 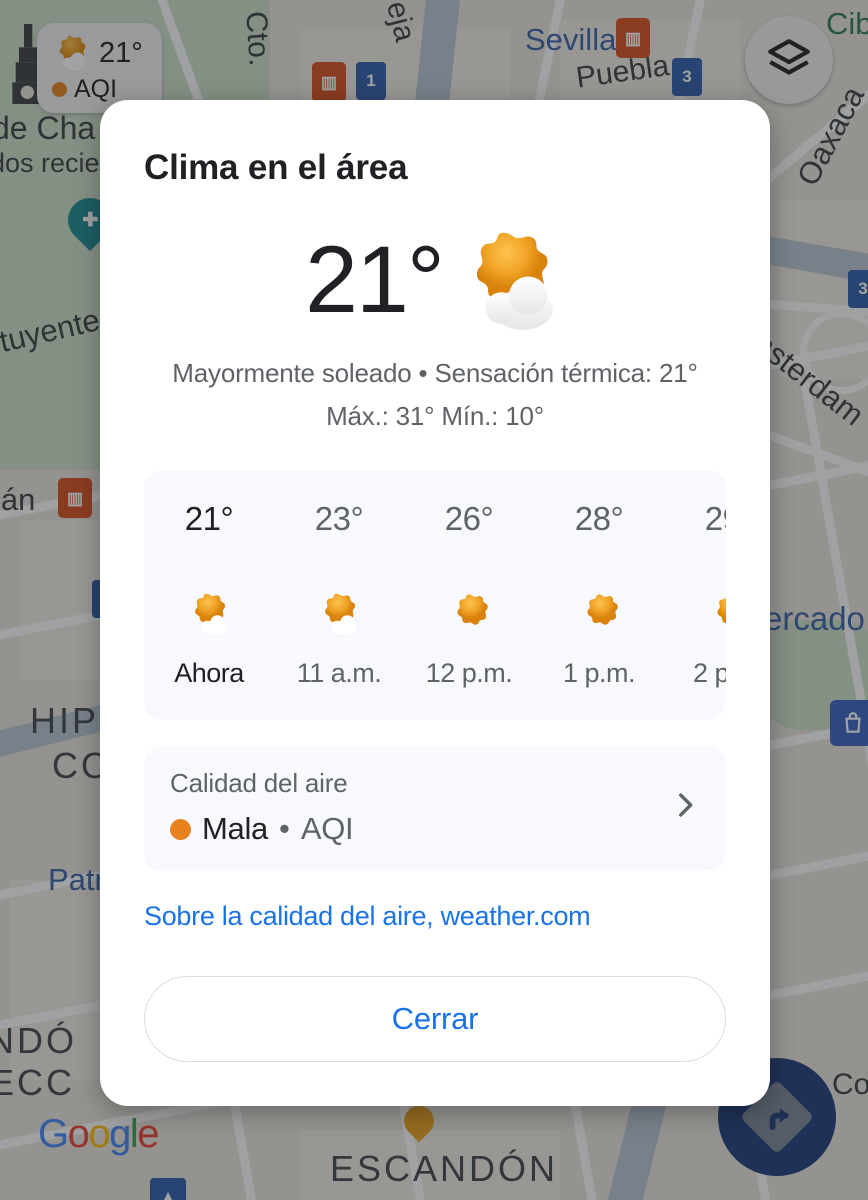 I want to click on map-label: Cto., so click(x=257, y=39).